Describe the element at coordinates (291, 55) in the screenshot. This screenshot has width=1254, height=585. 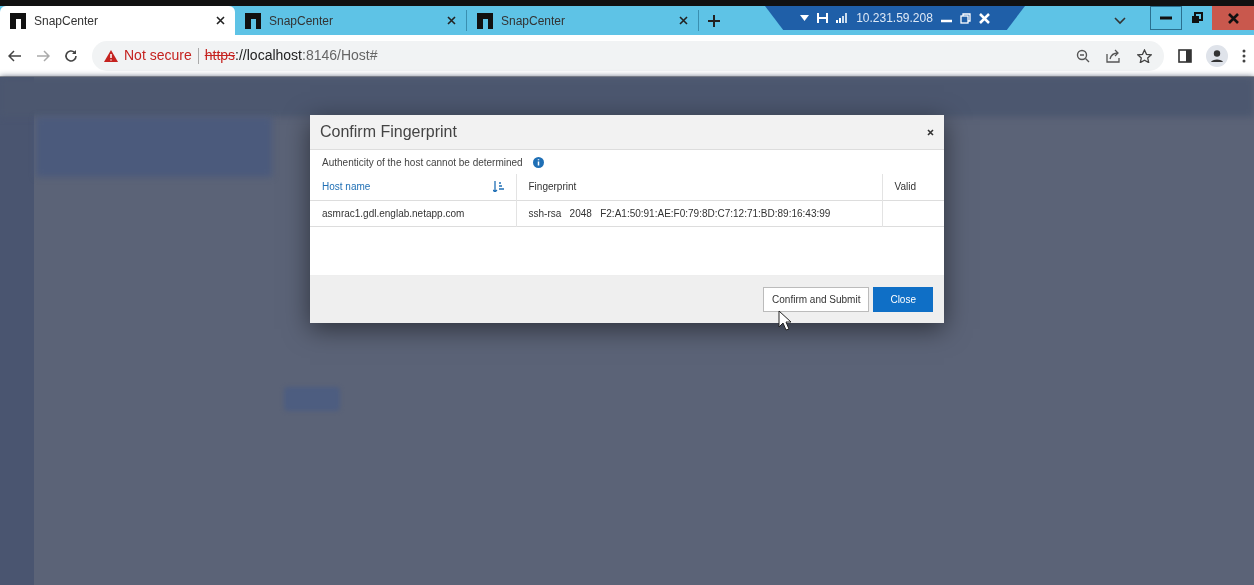
I see `url-text: https://localhost:8146/Host#` at that location.